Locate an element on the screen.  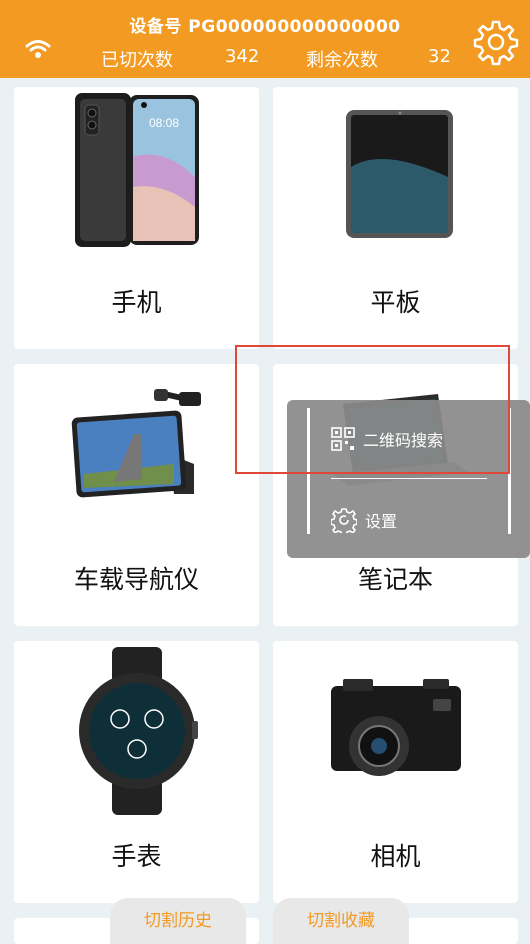
category-label: 平板 is located at coordinates (395, 302).